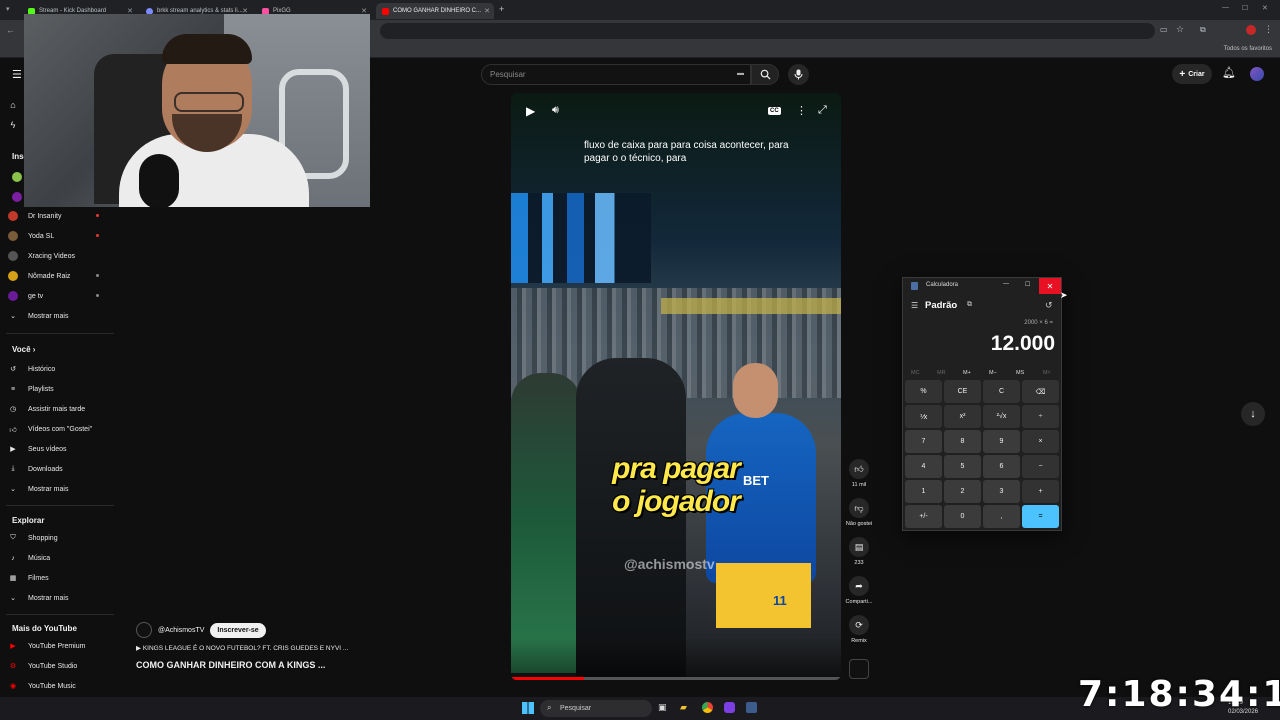 The image size is (1280, 720). What do you see at coordinates (1268, 29) in the screenshot?
I see `menu-dots-icon: ⋮` at bounding box center [1268, 29].